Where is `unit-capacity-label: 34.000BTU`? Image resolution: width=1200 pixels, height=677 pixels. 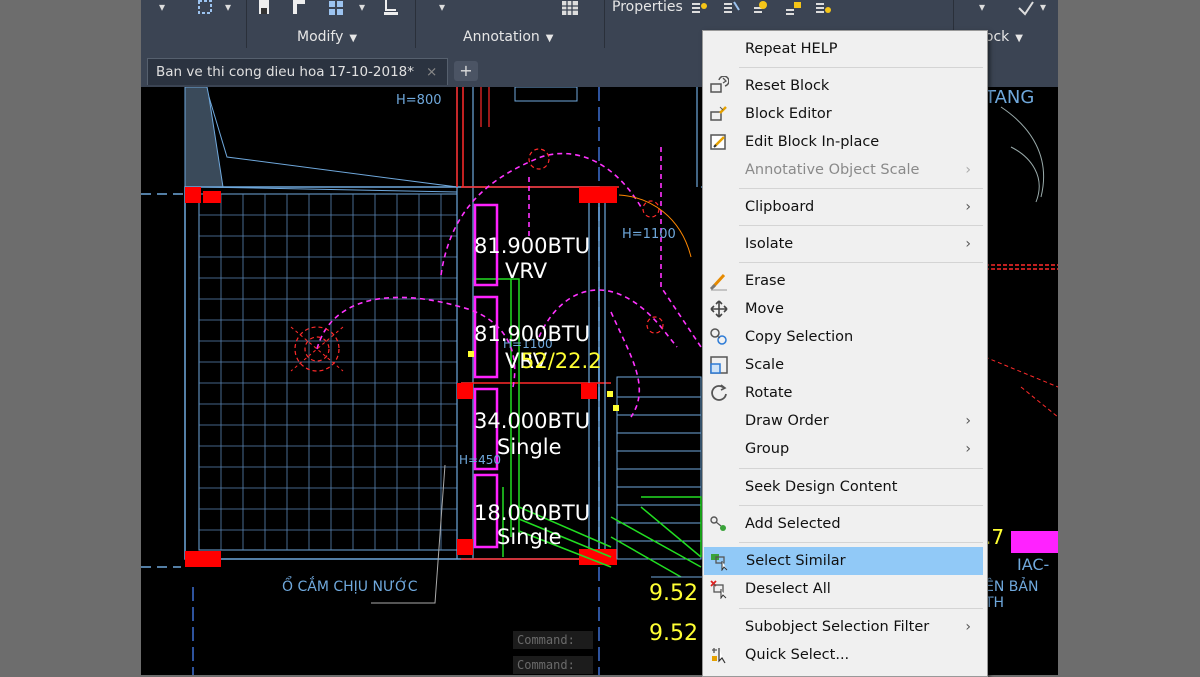 unit-capacity-label: 34.000BTU is located at coordinates (532, 421).